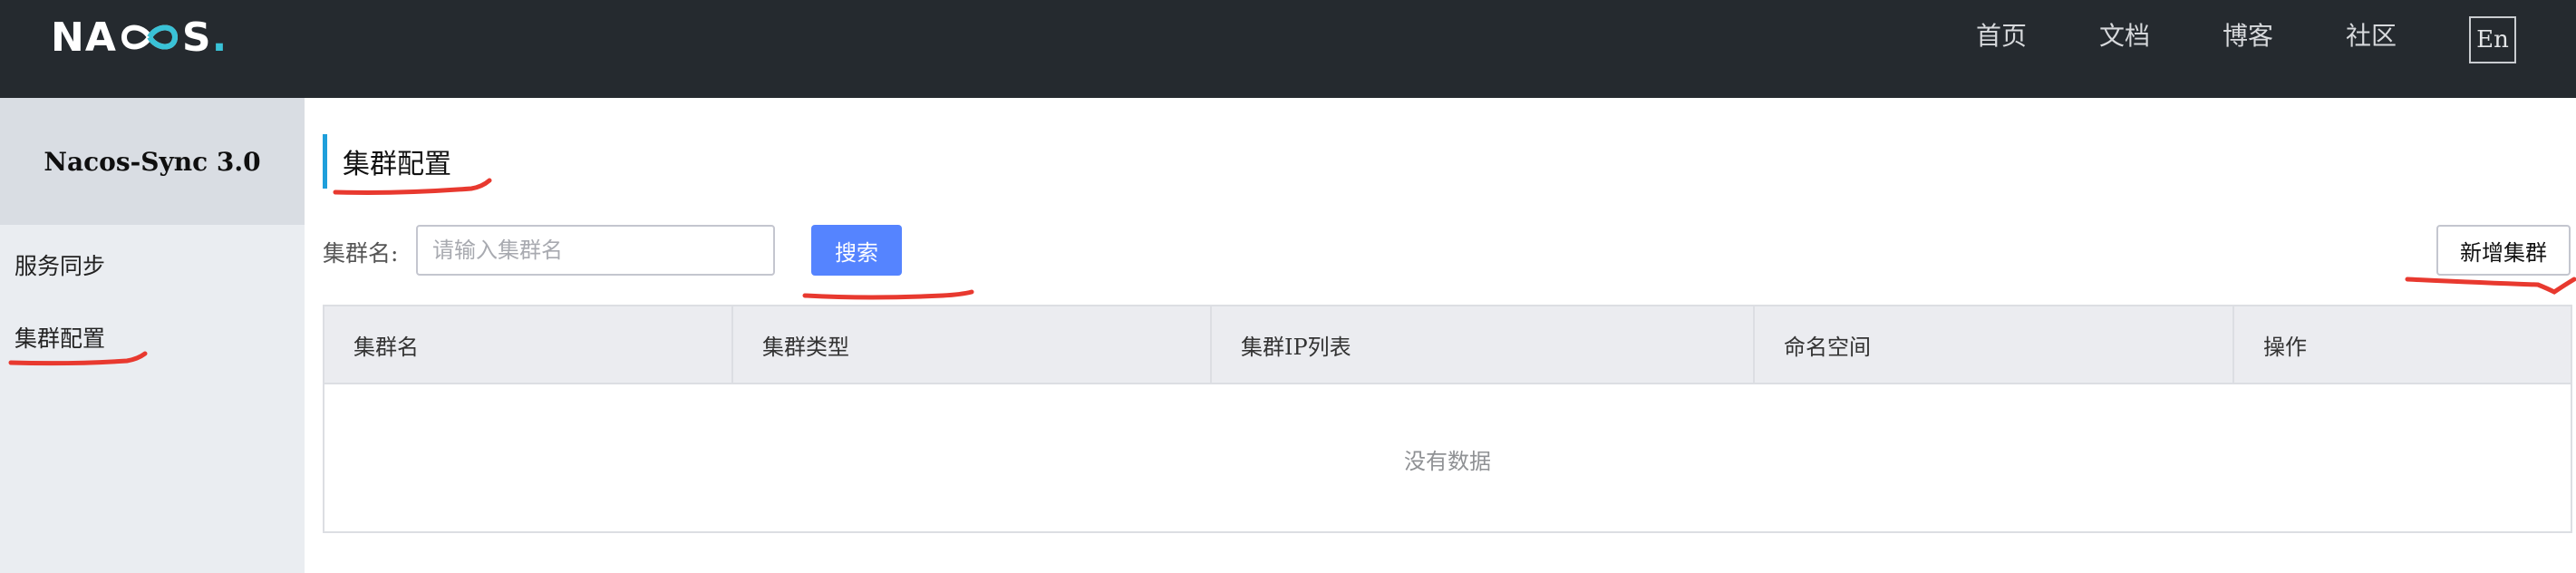 The image size is (2576, 573). I want to click on sidebar-title: Nacos-Sync 3.0, so click(152, 161).